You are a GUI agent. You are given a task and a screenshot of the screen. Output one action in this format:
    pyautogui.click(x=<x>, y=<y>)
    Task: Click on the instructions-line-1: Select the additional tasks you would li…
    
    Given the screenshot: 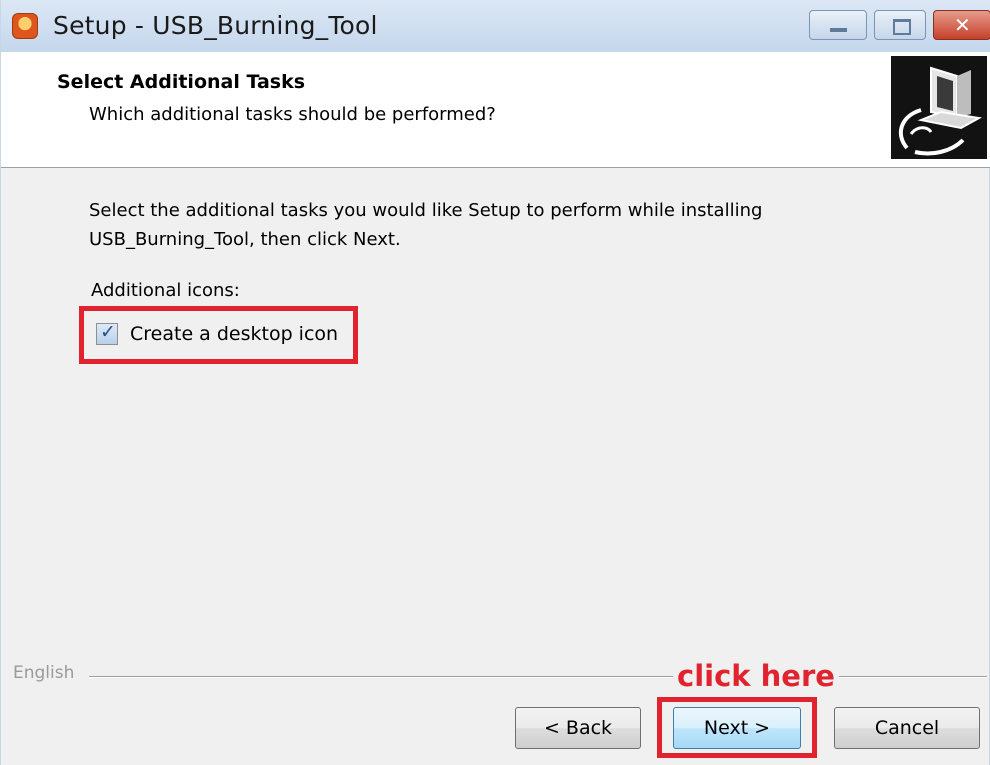 What is the action you would take?
    pyautogui.click(x=426, y=210)
    